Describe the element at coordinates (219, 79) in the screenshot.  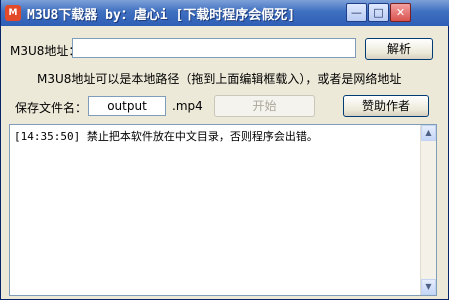
I see `hint-text: M3U8地址可以是本地路径（拖到上面编辑框载入），或者是网络地址` at that location.